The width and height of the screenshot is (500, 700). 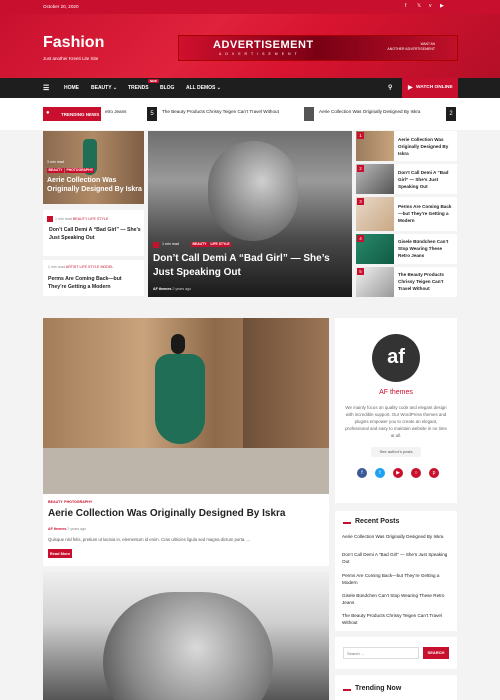 I want to click on watch-online-button: ▶ WATCH ONLINE, so click(x=430, y=88).